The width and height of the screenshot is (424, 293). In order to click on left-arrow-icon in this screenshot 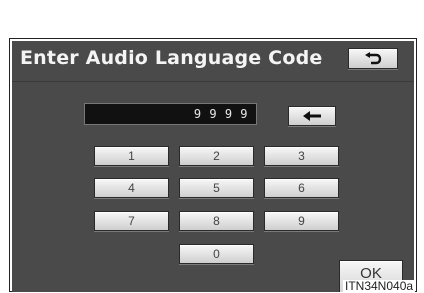, I will do `click(312, 116)`.